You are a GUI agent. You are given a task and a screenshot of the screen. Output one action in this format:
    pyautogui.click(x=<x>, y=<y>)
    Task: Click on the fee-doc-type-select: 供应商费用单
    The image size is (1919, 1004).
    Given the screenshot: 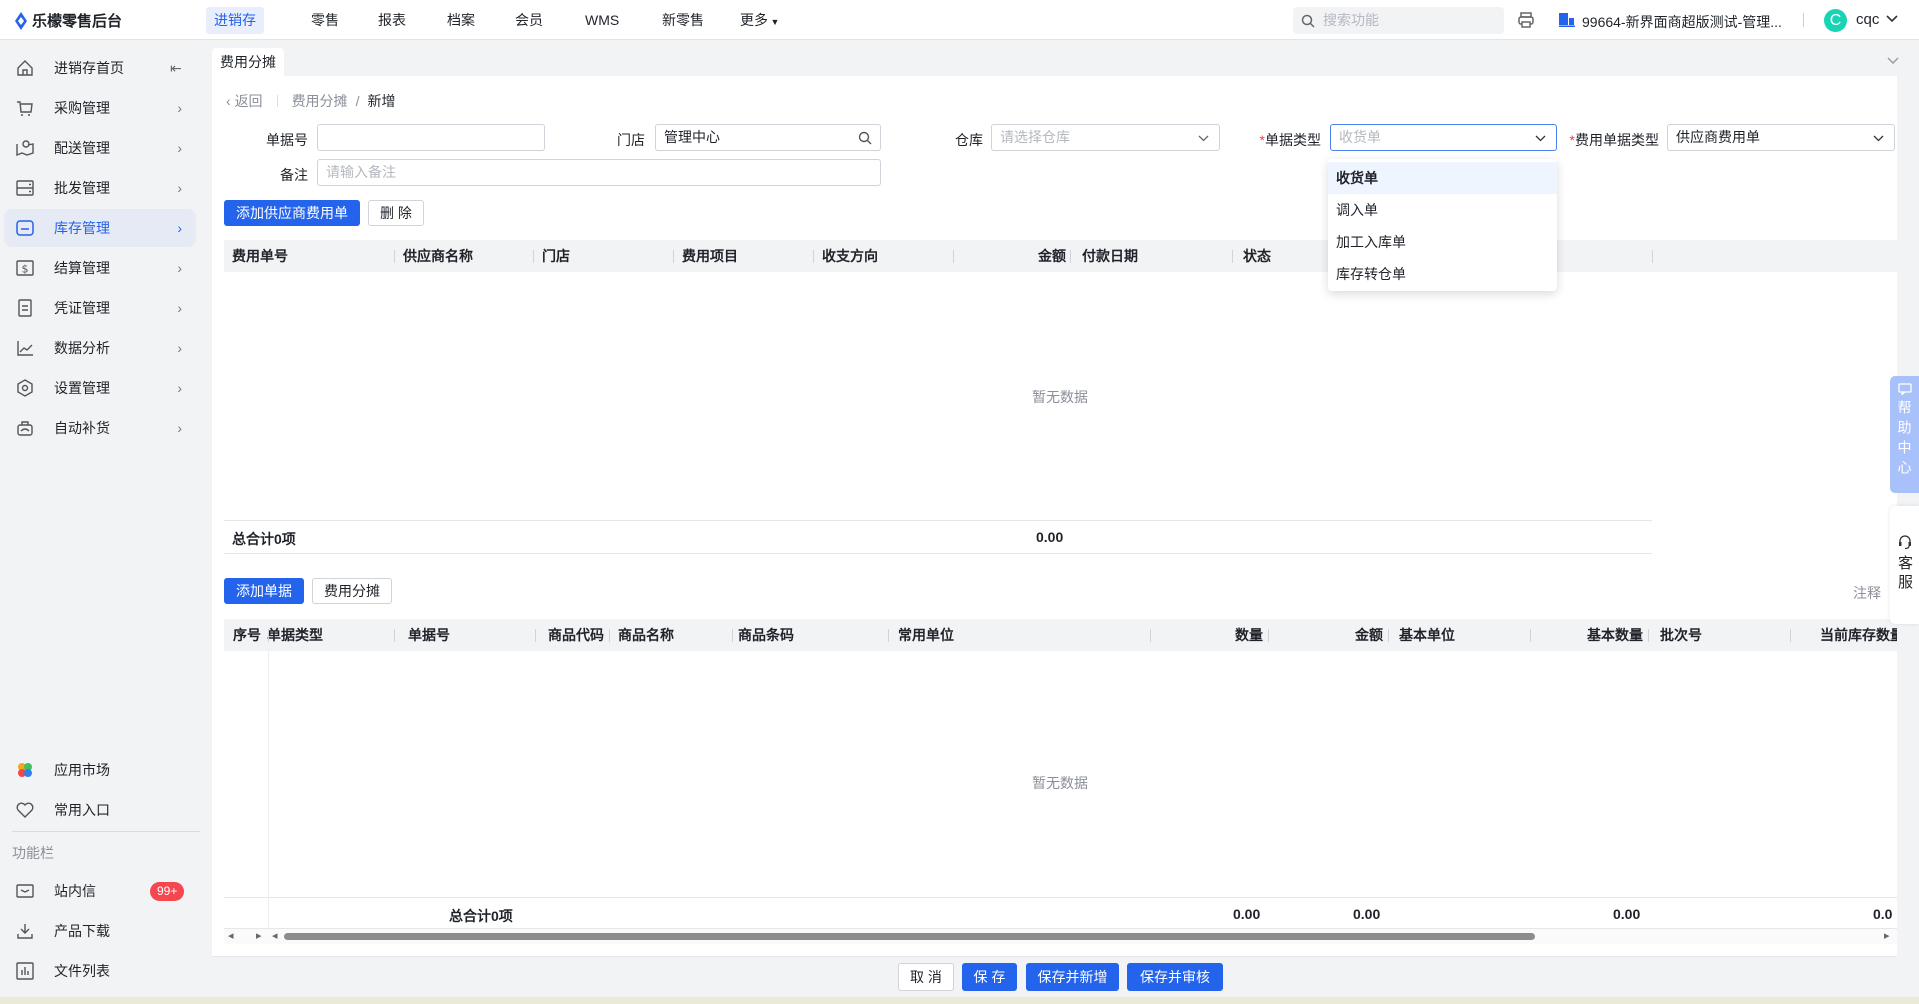 What is the action you would take?
    pyautogui.click(x=1781, y=137)
    